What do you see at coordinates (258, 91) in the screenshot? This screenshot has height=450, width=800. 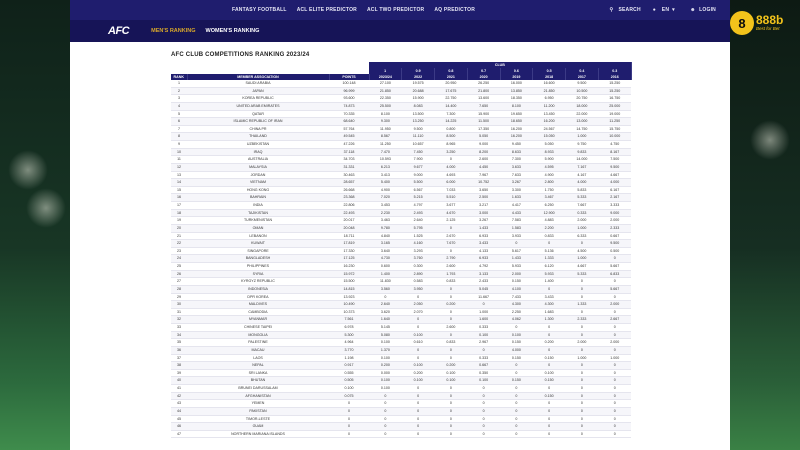 I see `association-cell: JAPAN` at bounding box center [258, 91].